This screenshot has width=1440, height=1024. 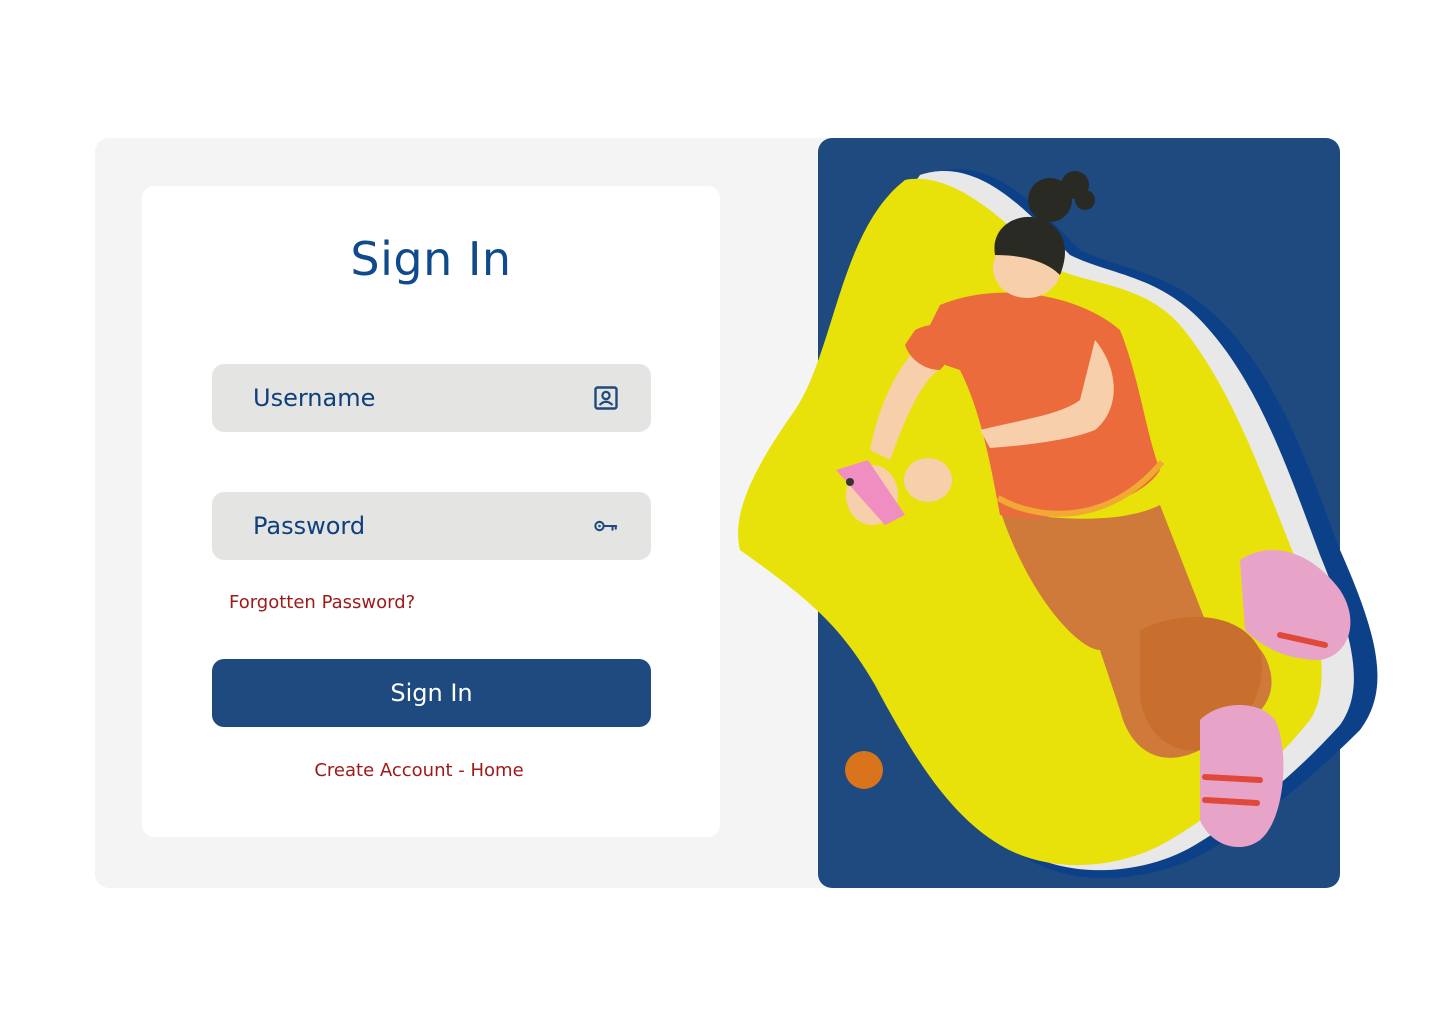 I want to click on username-input, so click(x=418, y=398).